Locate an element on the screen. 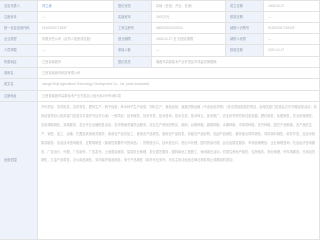 This screenshot has height=240, width=320. value-company-type: 有限责任公司（自然人投资或控股） is located at coordinates (76, 39).